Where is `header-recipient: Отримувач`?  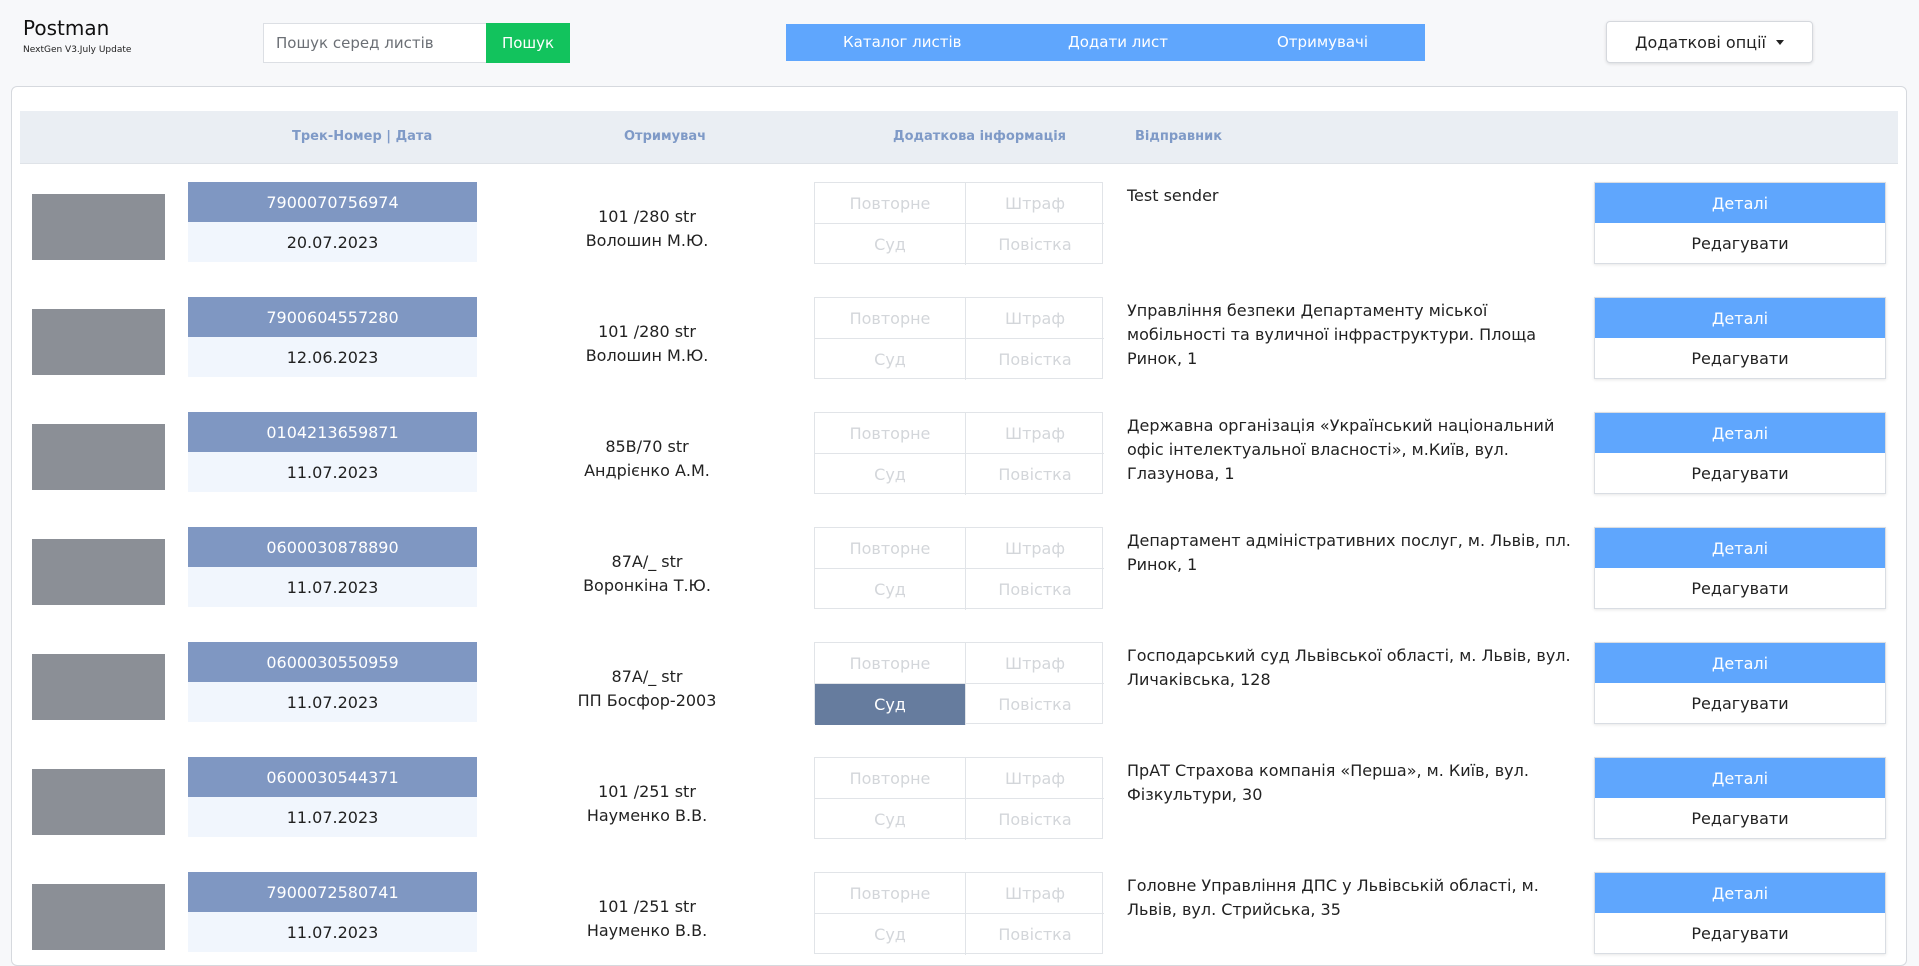 header-recipient: Отримувач is located at coordinates (665, 136).